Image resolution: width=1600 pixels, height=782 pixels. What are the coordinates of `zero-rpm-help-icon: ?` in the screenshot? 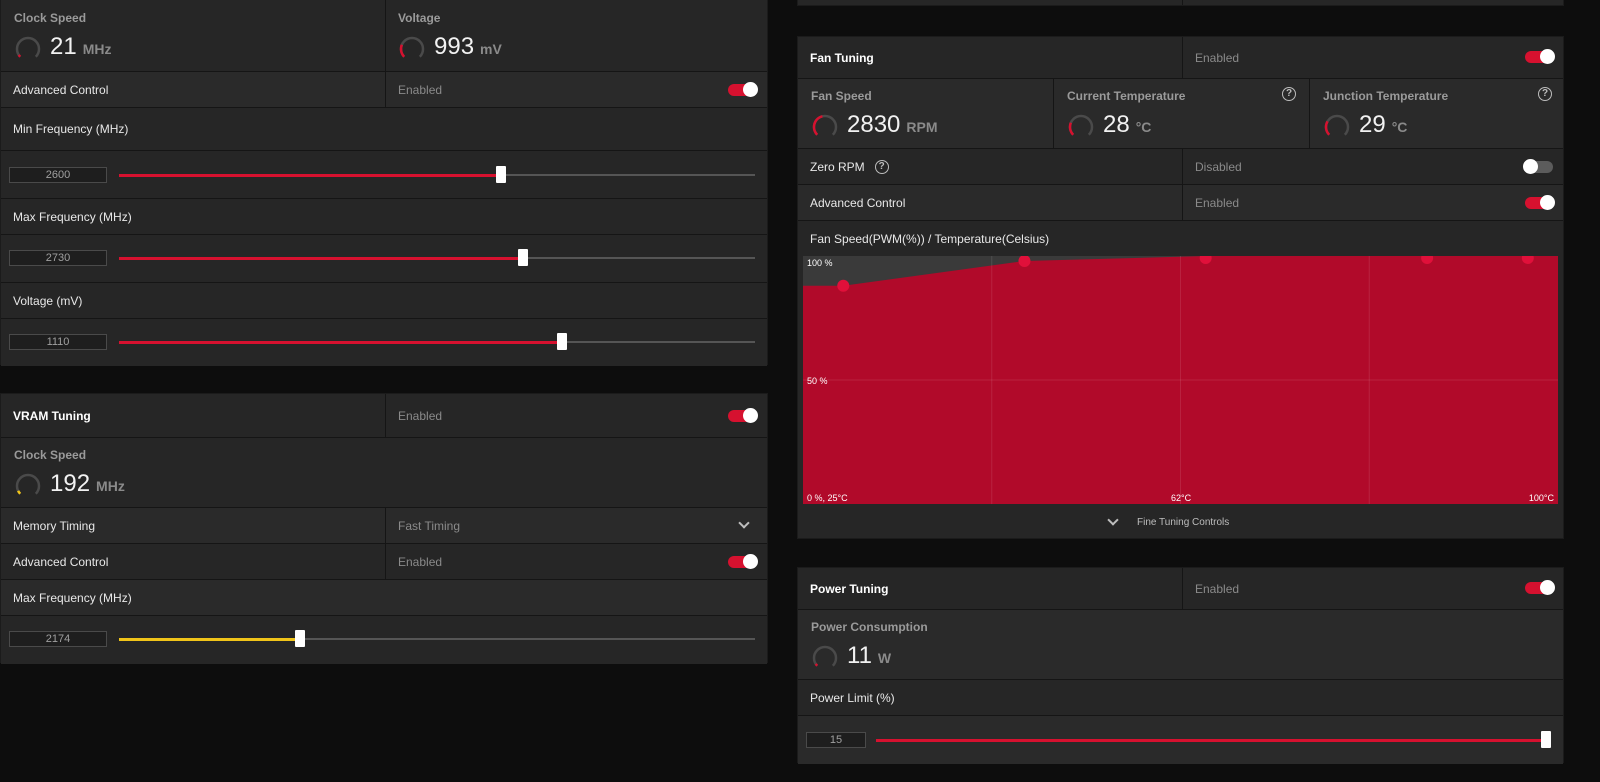 It's located at (881, 166).